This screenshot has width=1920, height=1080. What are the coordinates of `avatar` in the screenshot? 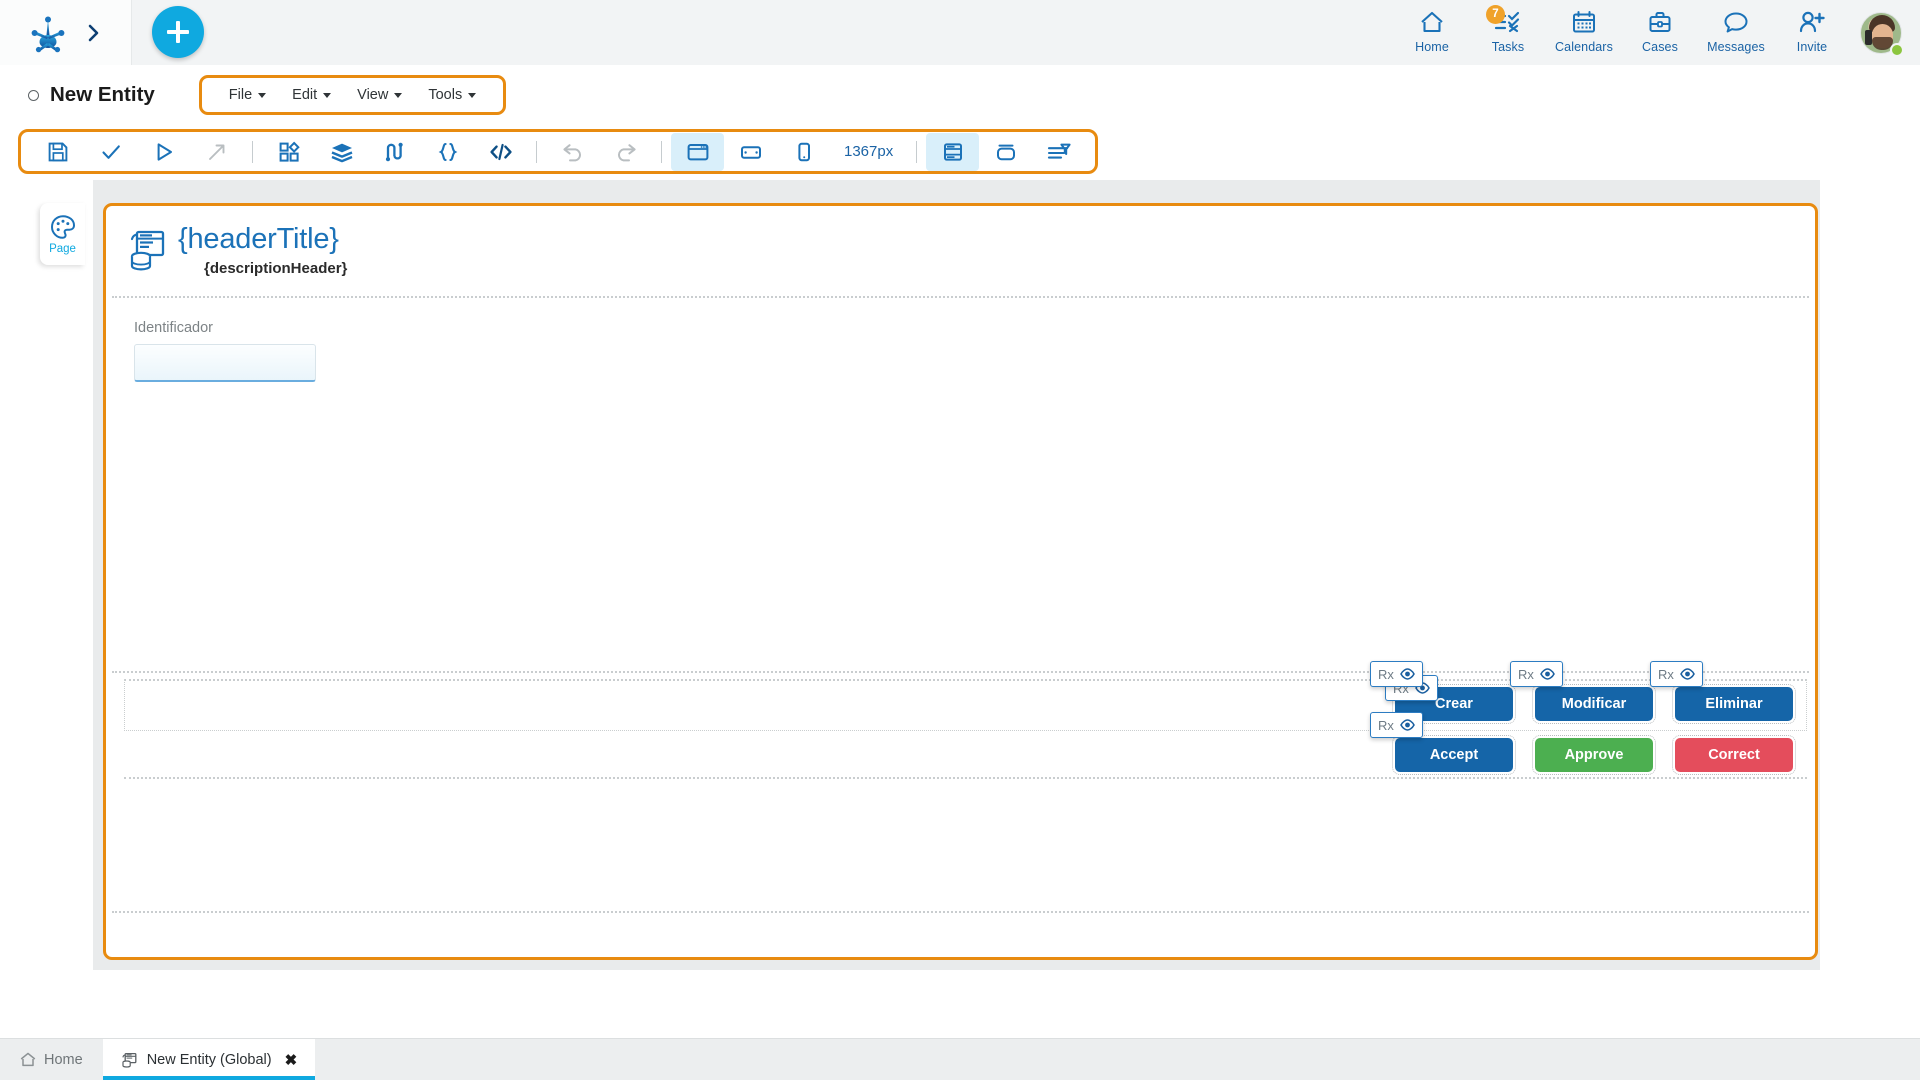 It's located at (1881, 33).